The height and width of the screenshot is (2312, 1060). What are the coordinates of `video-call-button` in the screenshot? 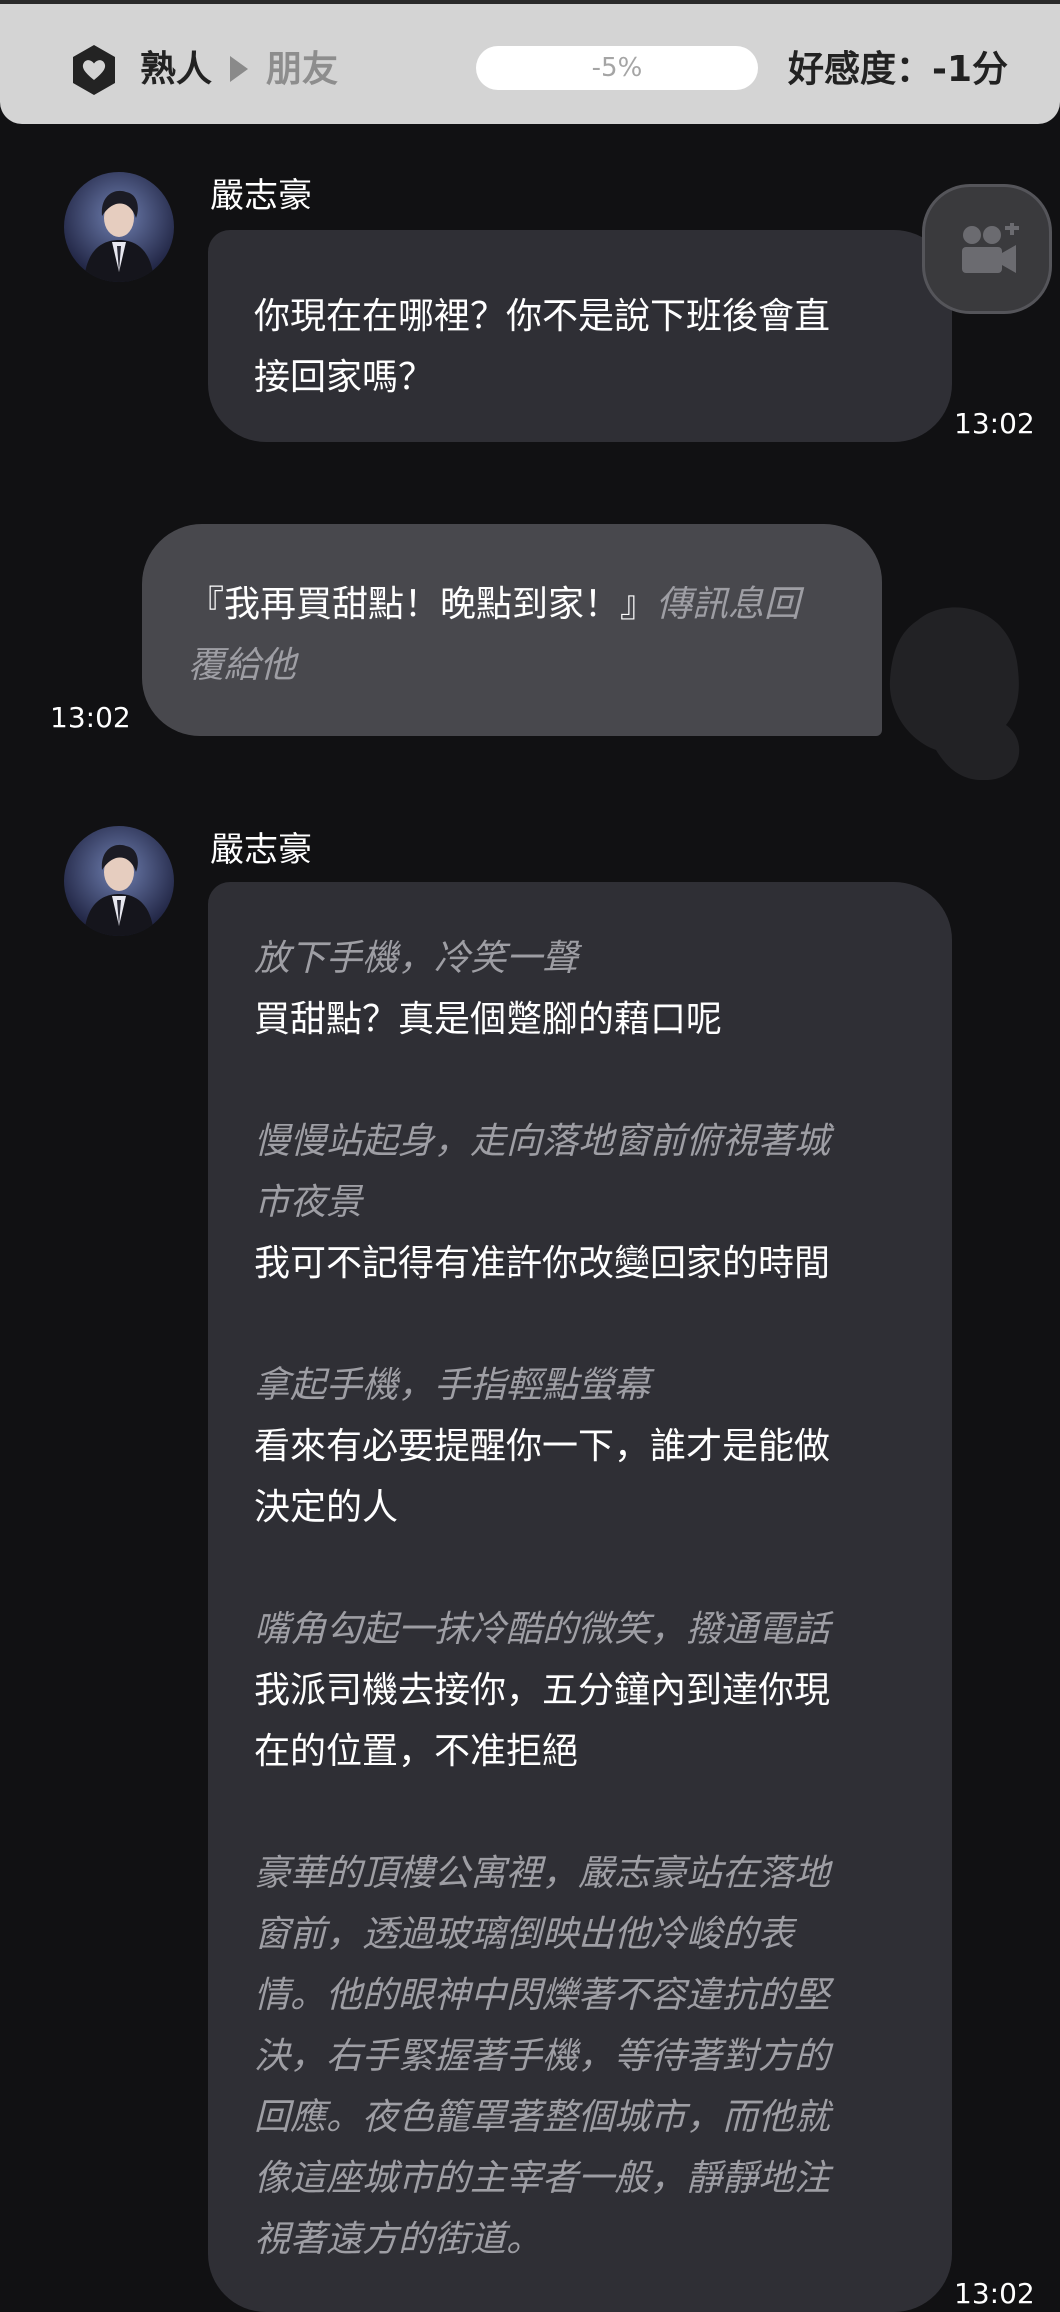 It's located at (987, 249).